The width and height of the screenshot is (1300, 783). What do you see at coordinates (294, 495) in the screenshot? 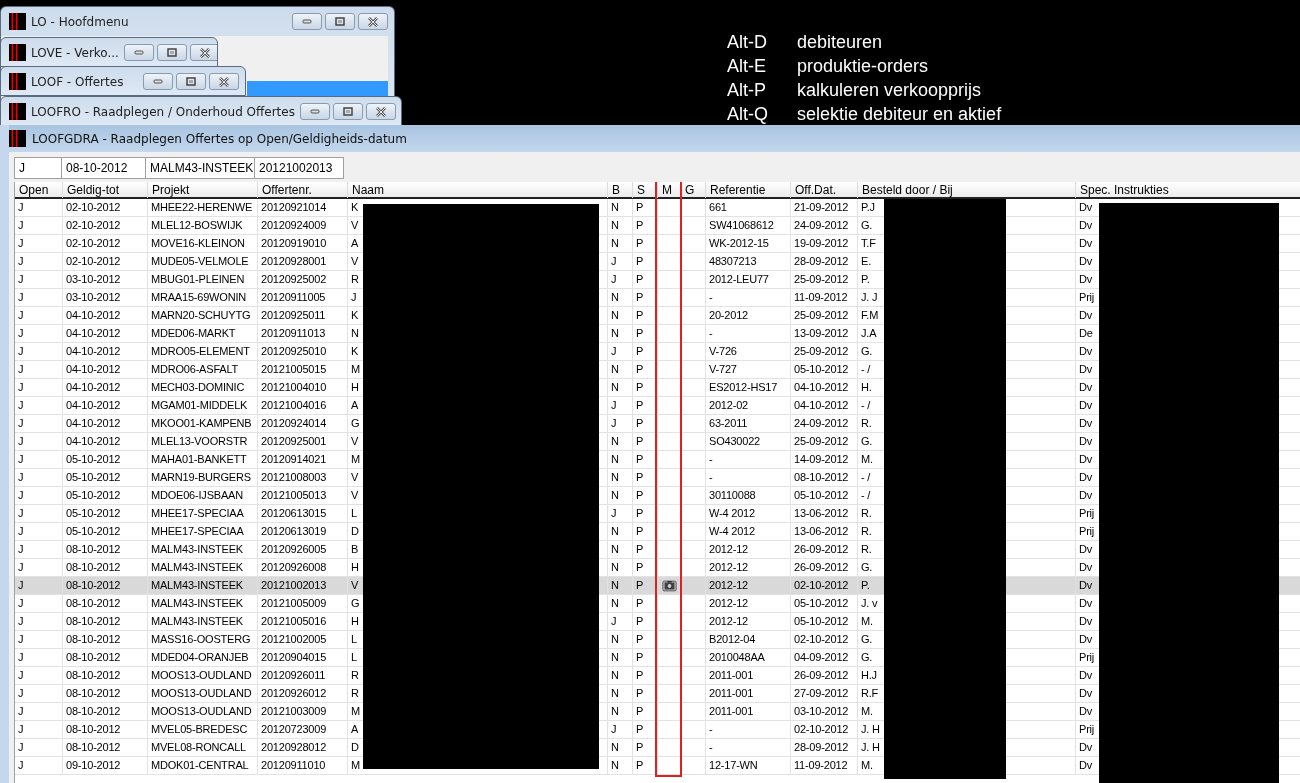
I see `table-cell: 20121005013` at bounding box center [294, 495].